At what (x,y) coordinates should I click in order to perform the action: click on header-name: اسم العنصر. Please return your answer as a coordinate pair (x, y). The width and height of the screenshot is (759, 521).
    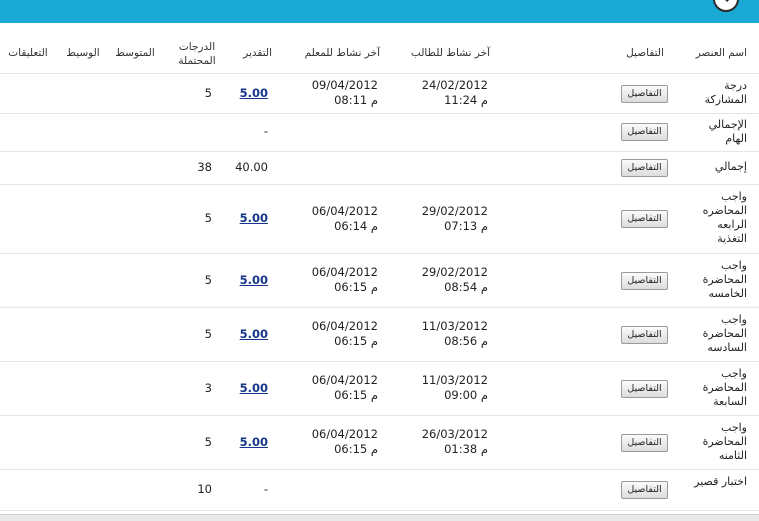
    Looking at the image, I should click on (721, 53).